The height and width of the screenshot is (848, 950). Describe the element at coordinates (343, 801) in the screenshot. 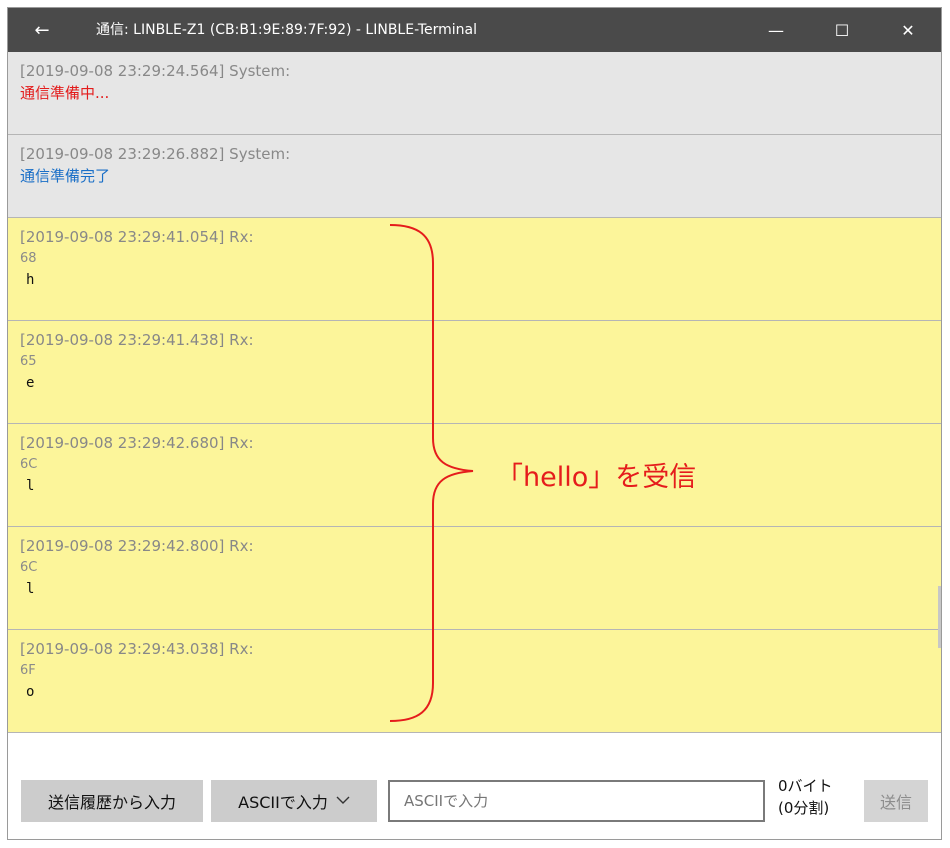

I see `chevron-down-icon` at that location.